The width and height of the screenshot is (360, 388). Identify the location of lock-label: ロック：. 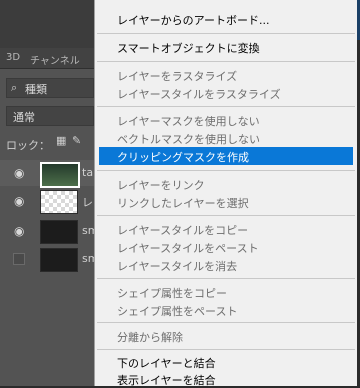
(28, 145).